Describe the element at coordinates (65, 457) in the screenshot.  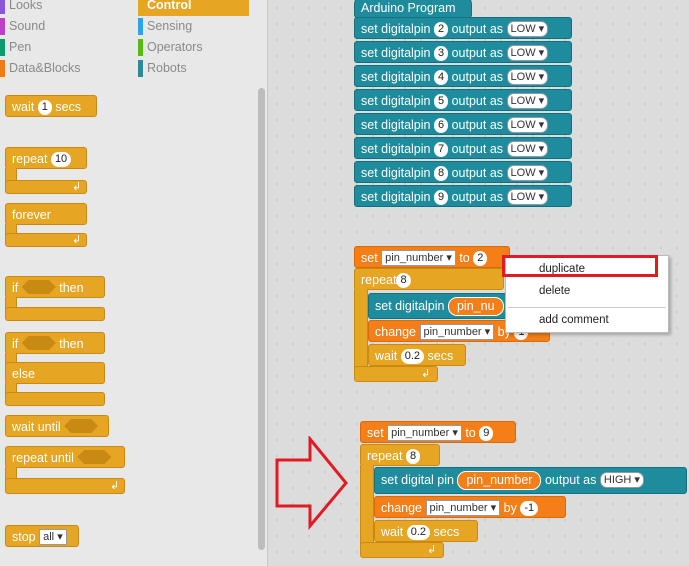
I see `repeat-until-block: repeat until` at that location.